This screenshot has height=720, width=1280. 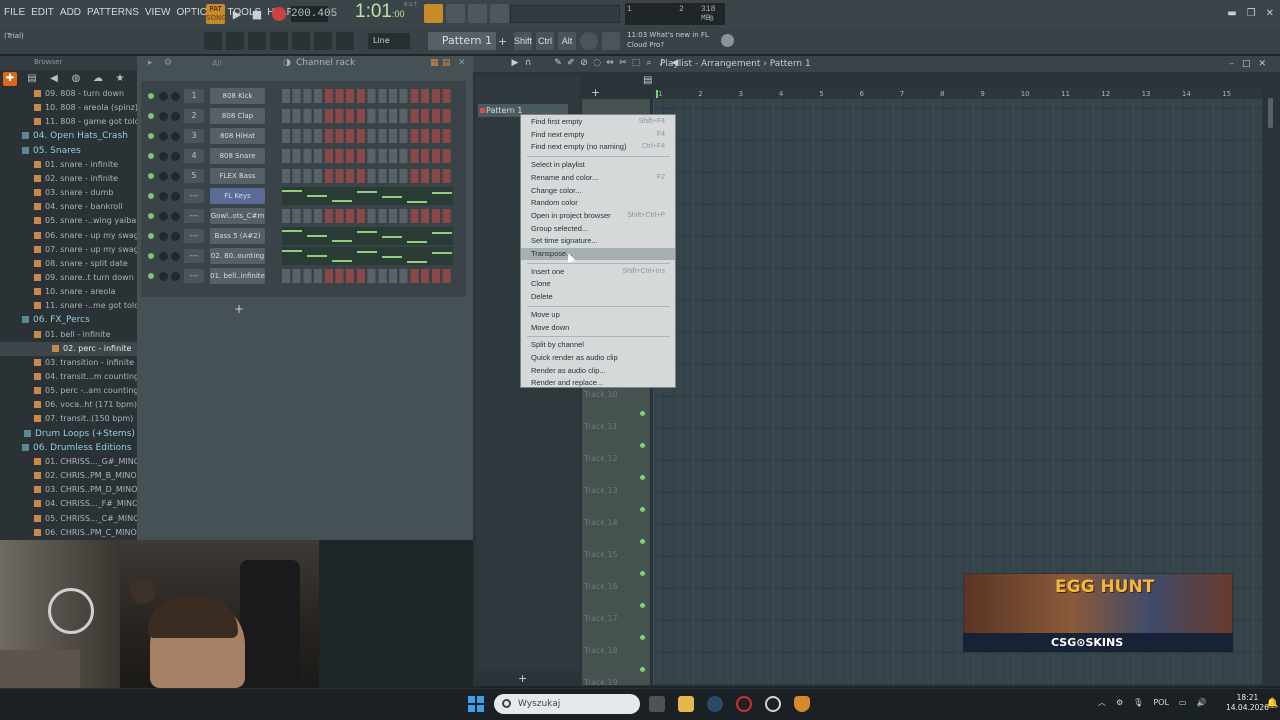 I want to click on shop-icon, so click(x=611, y=41).